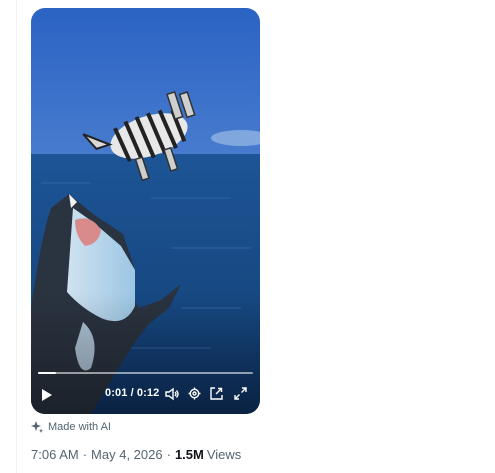  I want to click on post-metadata: 7:06 AM · May 4, 2026 · 1.5M Views, so click(136, 454).